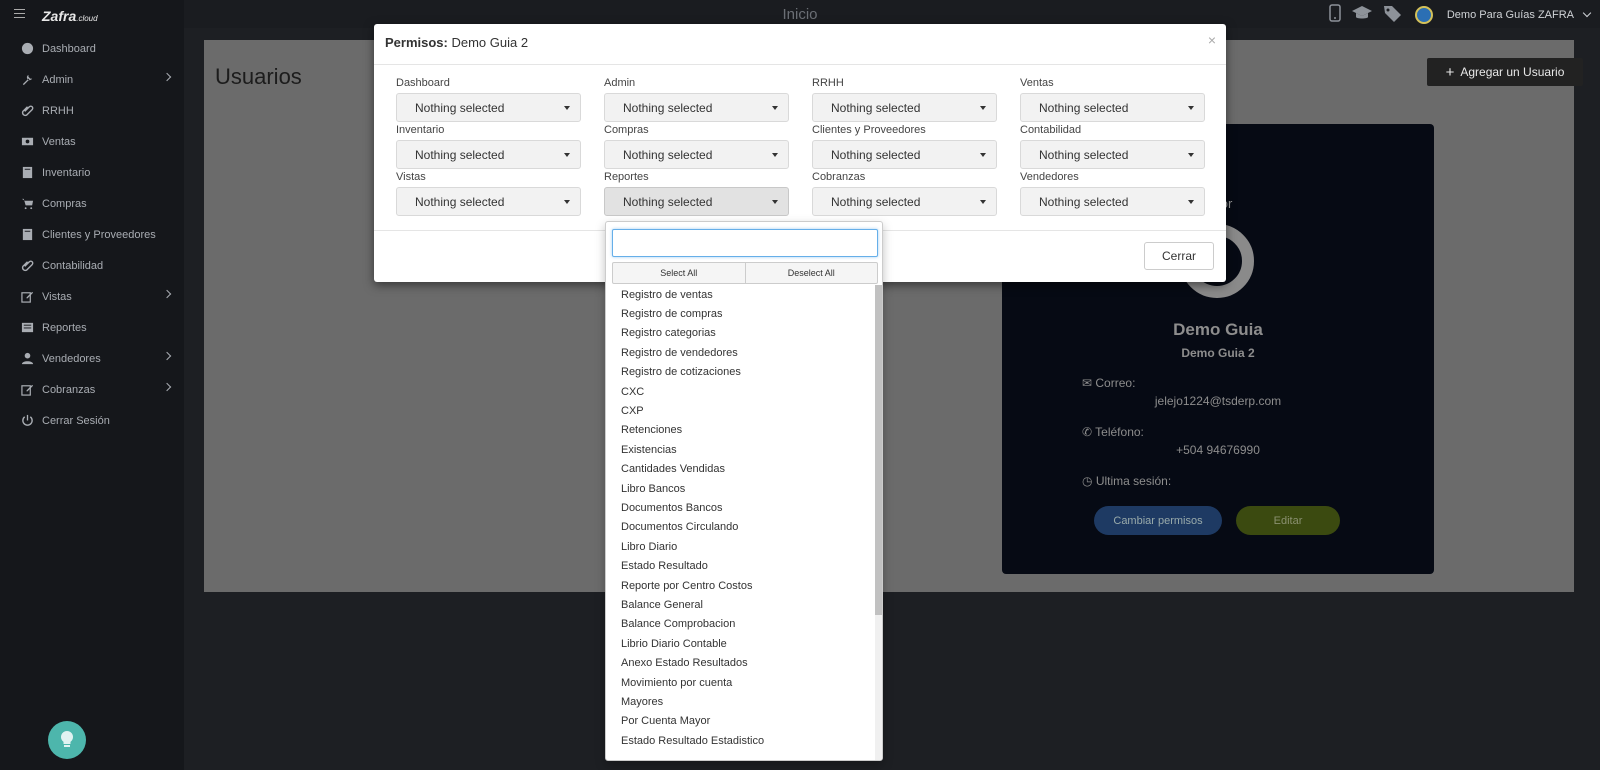  I want to click on sidebar-item-cerrar-sesi-n: Cerrar Sesión, so click(92, 420).